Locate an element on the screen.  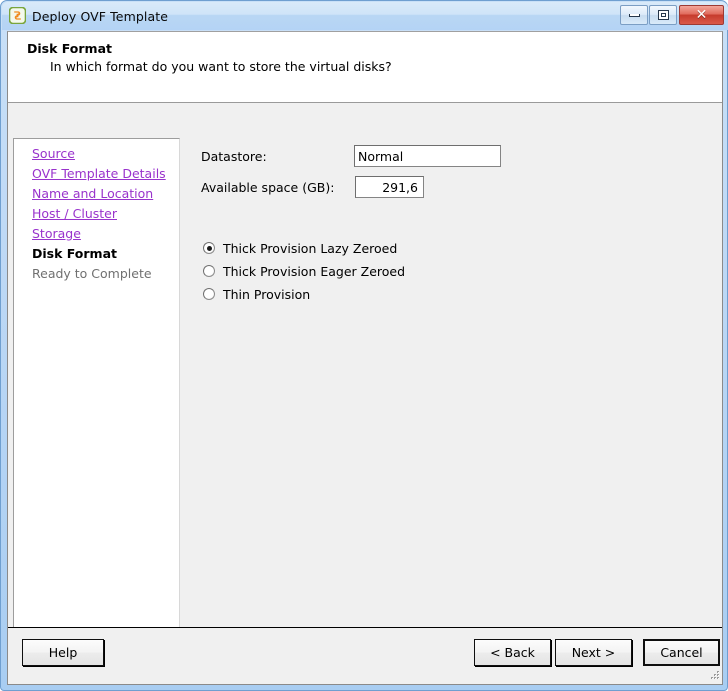
close-icon: ✕ is located at coordinates (701, 15).